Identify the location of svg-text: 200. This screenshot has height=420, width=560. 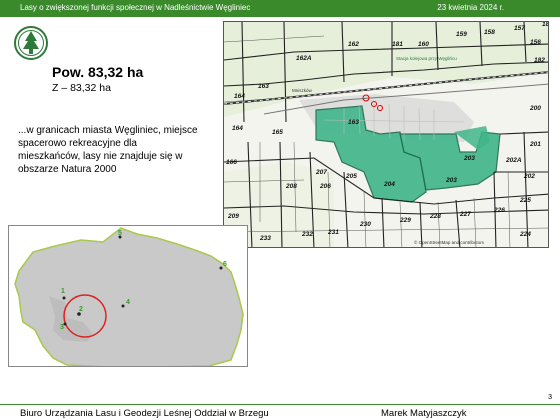
(535, 108).